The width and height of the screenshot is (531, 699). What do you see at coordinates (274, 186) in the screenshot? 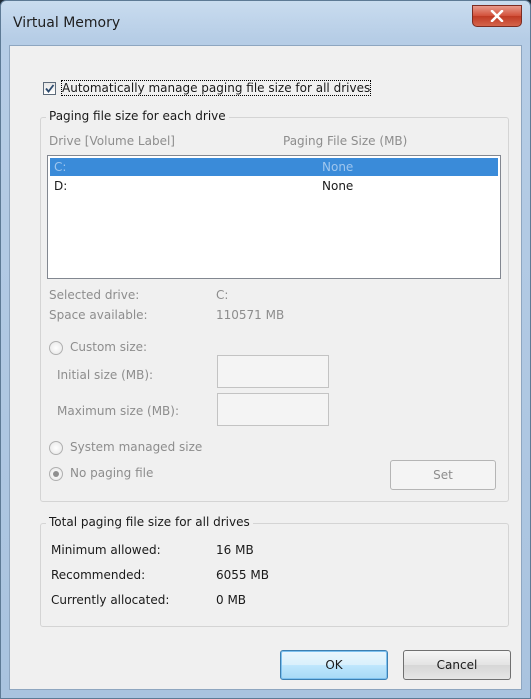
I see `drive-row-d: D: None` at bounding box center [274, 186].